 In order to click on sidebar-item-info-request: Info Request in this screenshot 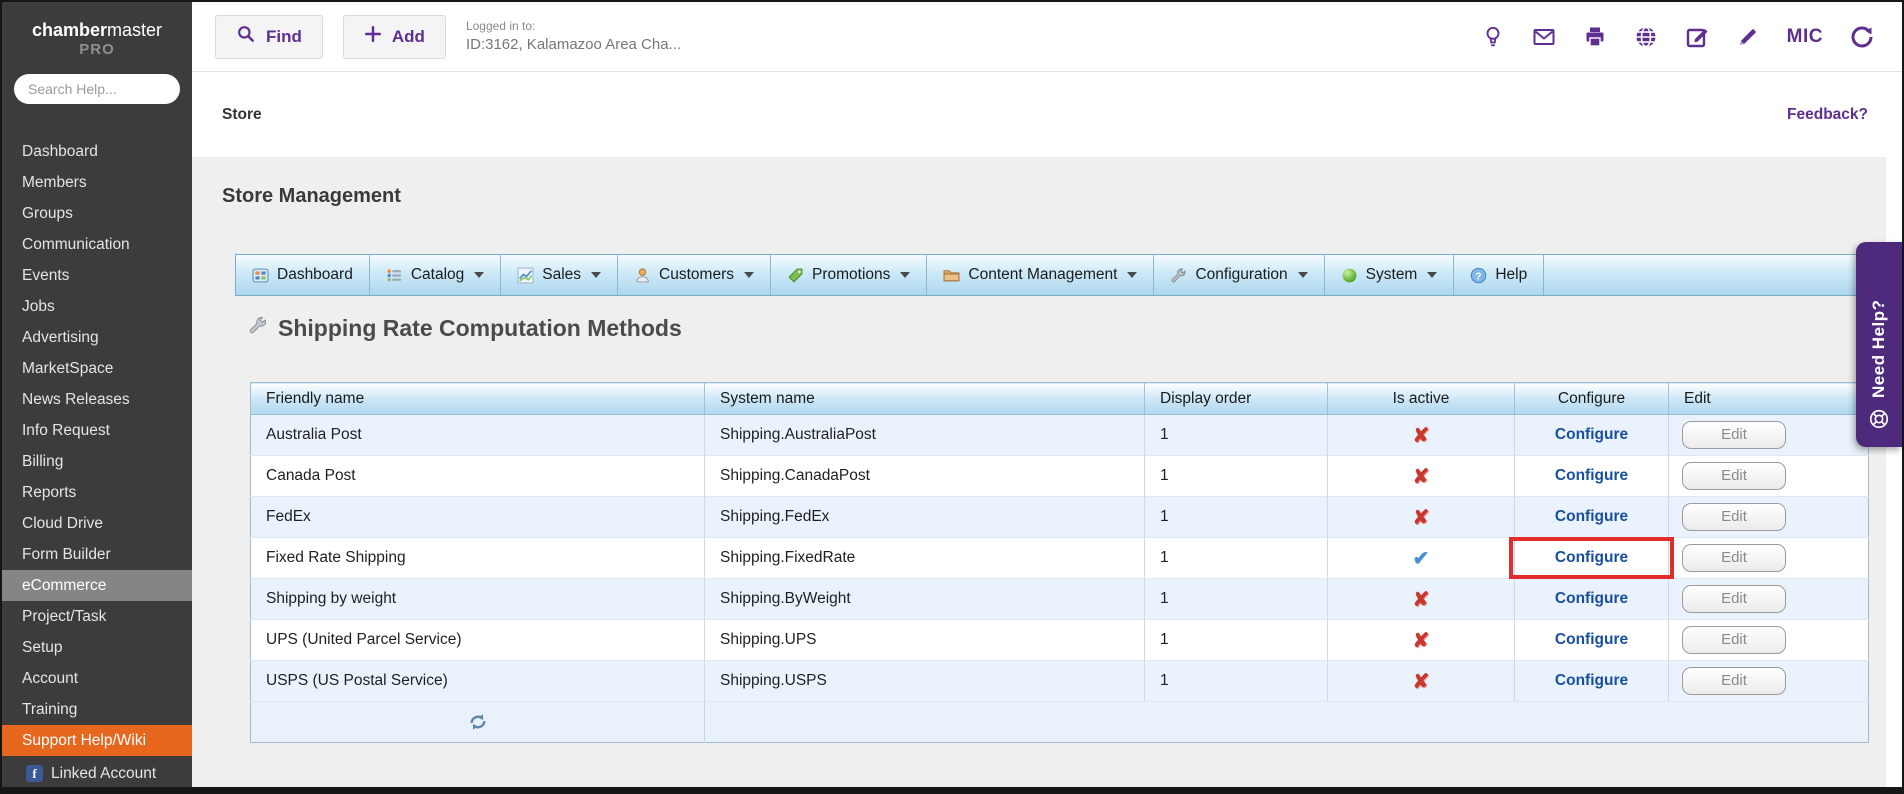, I will do `click(97, 430)`.